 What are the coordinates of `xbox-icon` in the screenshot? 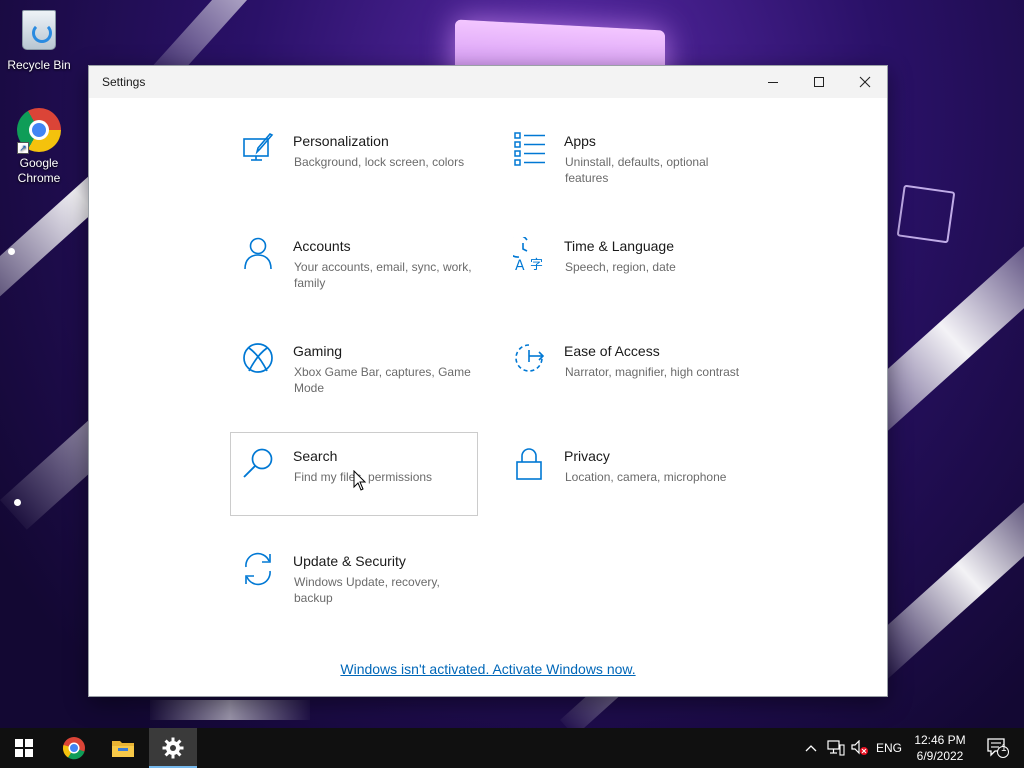 It's located at (258, 358).